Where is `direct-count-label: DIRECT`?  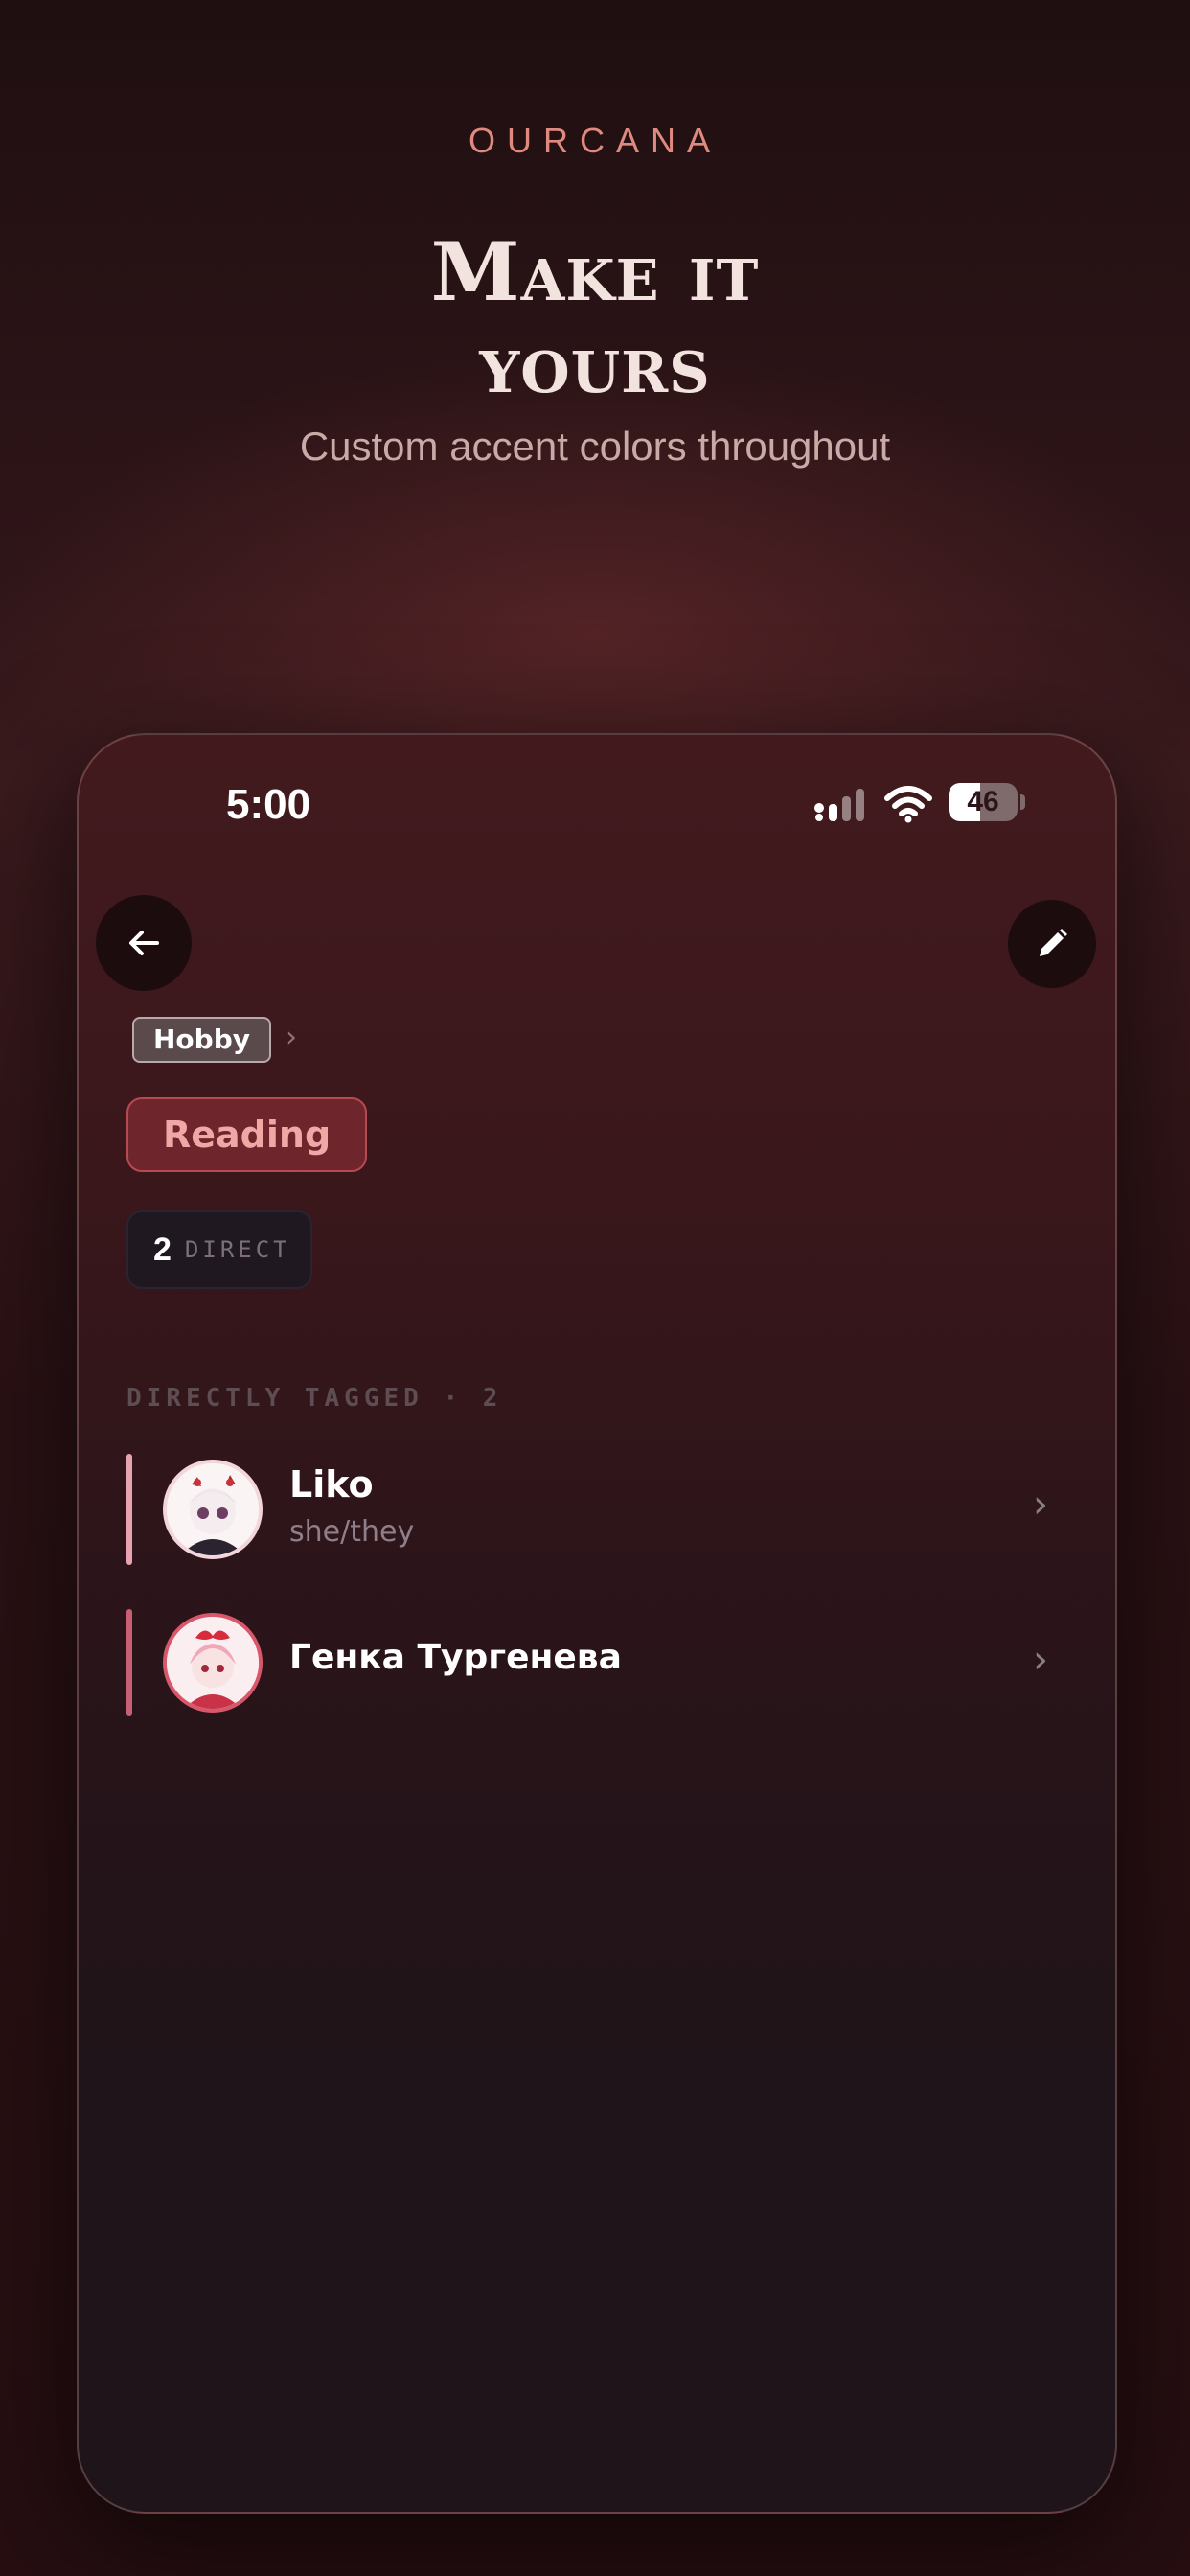
direct-count-label: DIRECT is located at coordinates (238, 1249).